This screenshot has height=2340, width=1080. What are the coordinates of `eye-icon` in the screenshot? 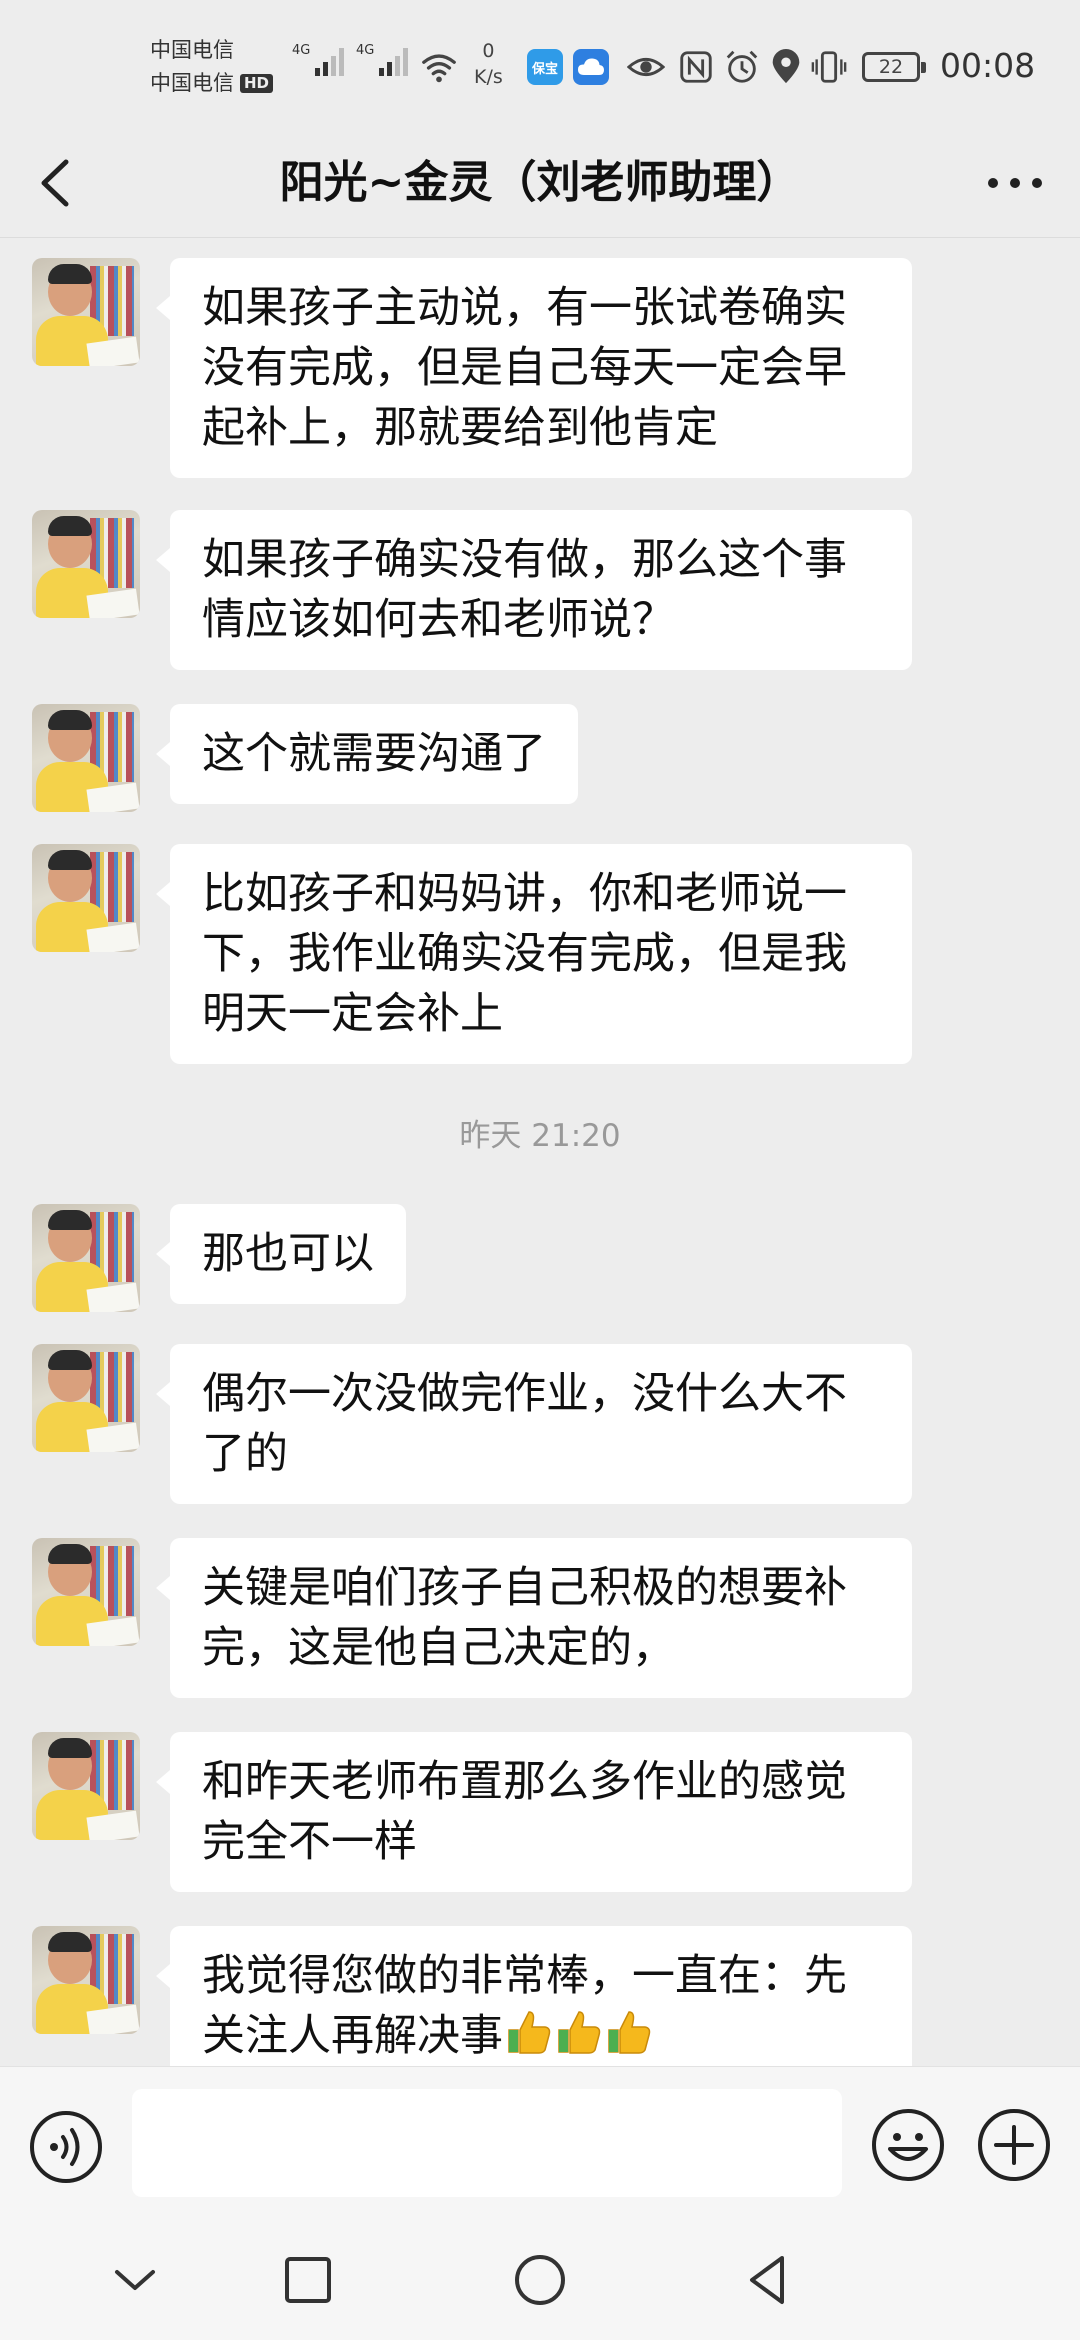 It's located at (646, 67).